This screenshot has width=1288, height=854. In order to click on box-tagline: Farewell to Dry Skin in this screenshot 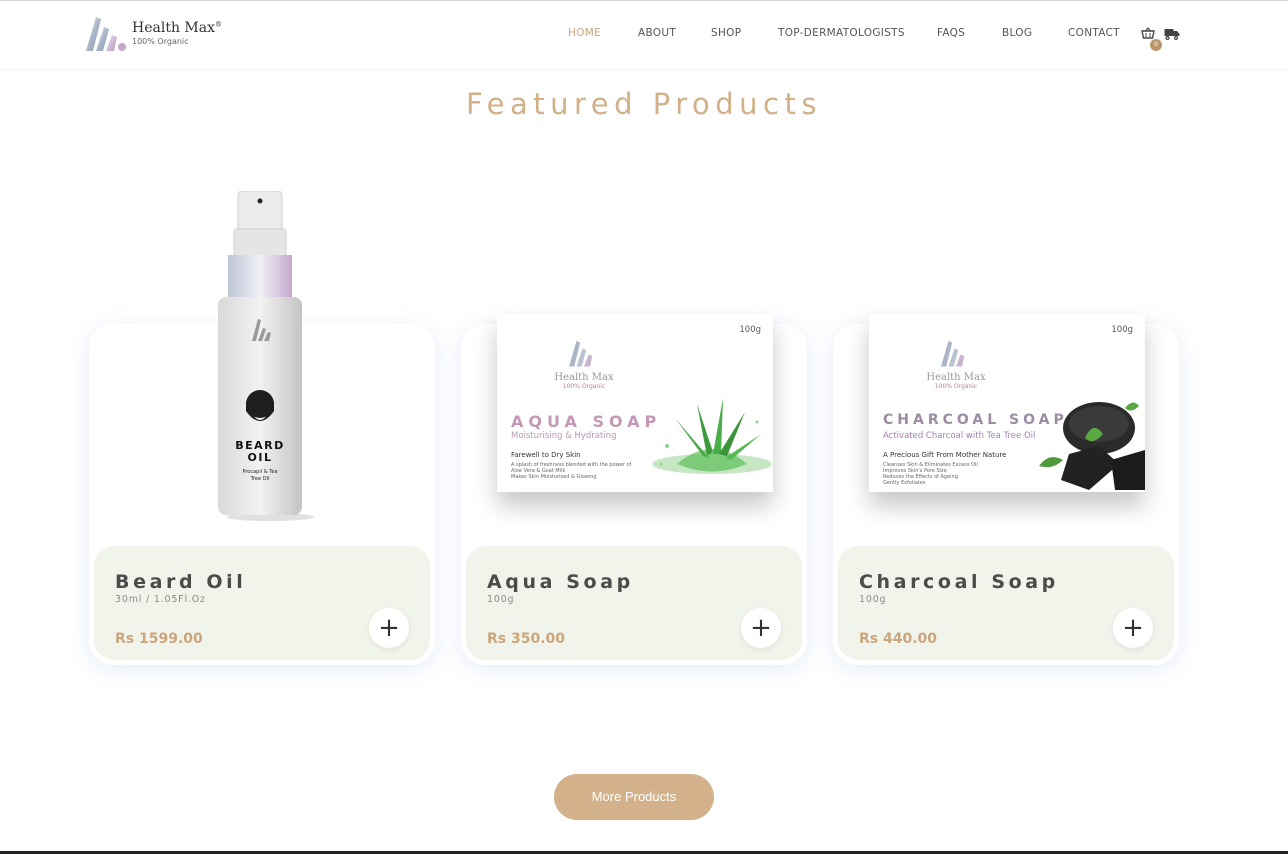, I will do `click(546, 455)`.